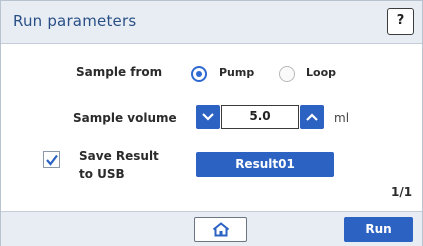  Describe the element at coordinates (378, 229) in the screenshot. I see `run-button: Run` at that location.